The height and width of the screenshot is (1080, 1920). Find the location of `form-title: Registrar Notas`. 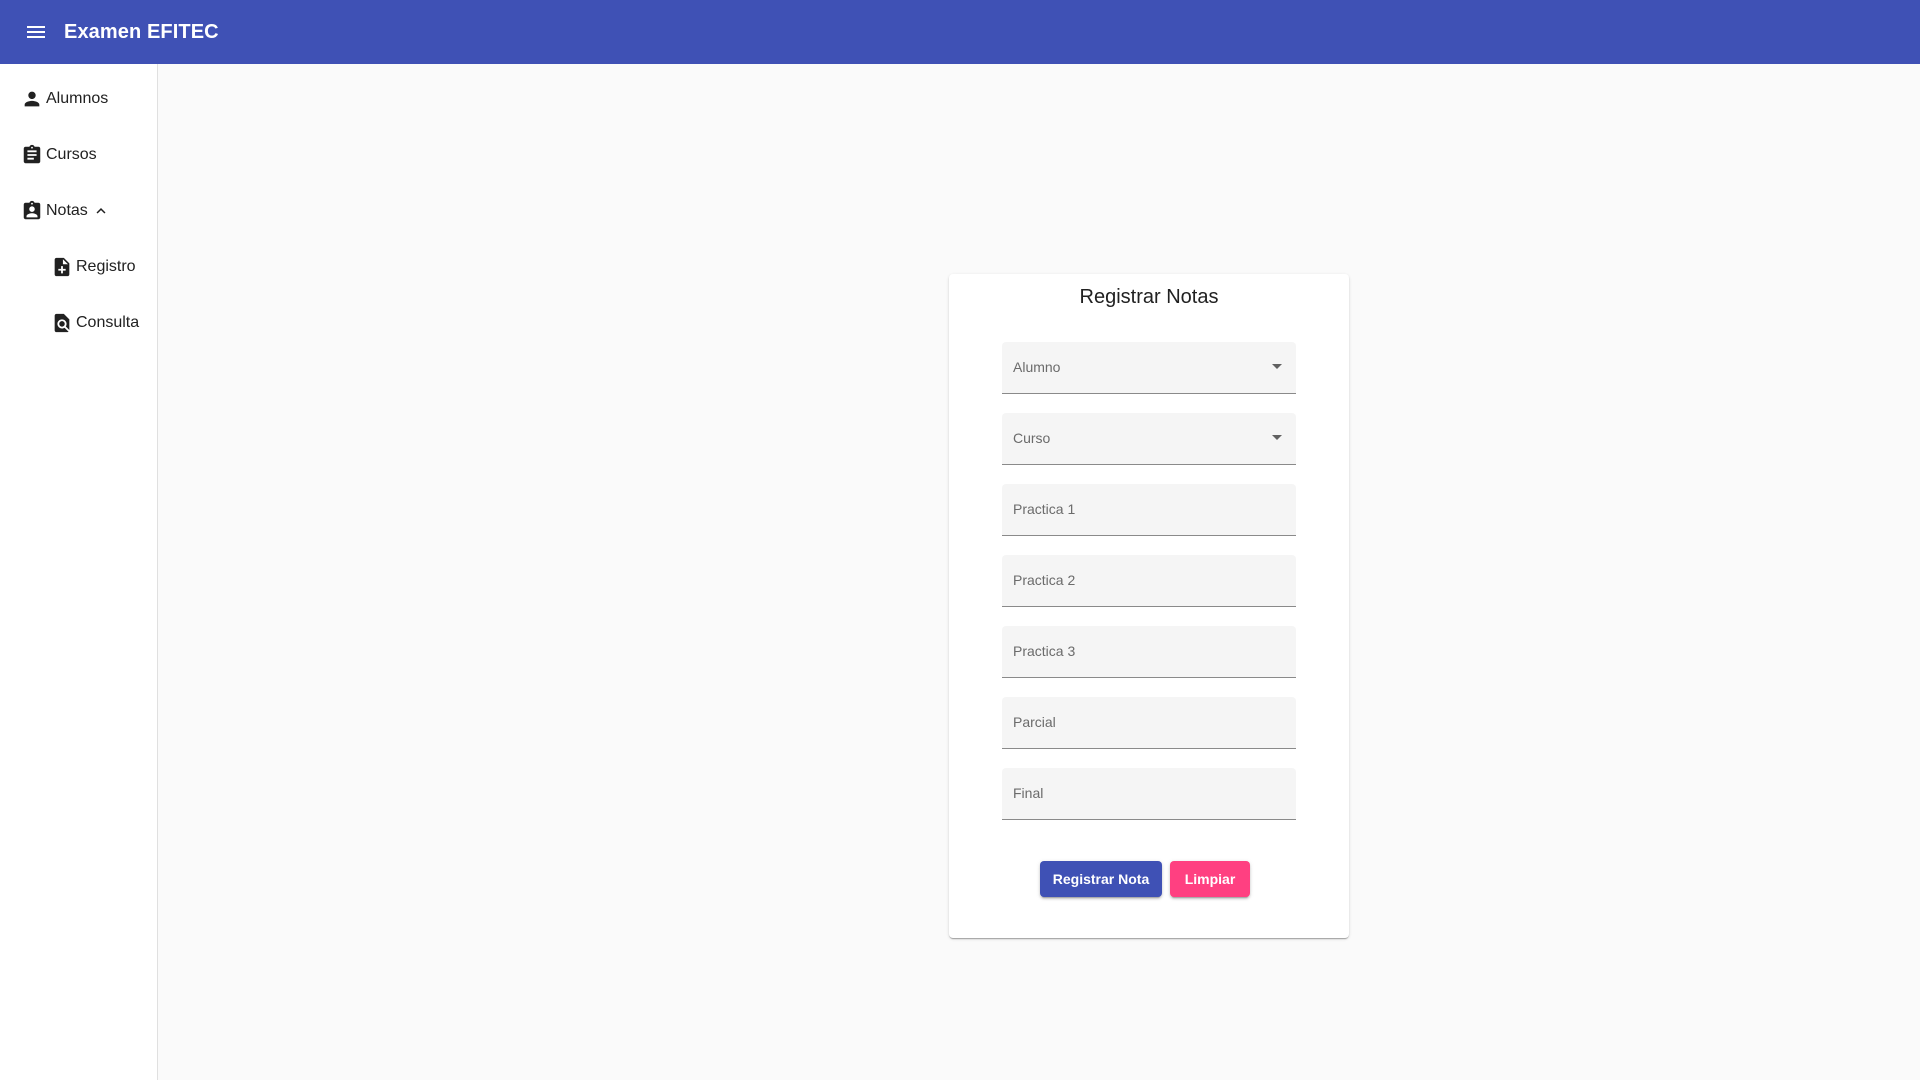

form-title: Registrar Notas is located at coordinates (1149, 297).